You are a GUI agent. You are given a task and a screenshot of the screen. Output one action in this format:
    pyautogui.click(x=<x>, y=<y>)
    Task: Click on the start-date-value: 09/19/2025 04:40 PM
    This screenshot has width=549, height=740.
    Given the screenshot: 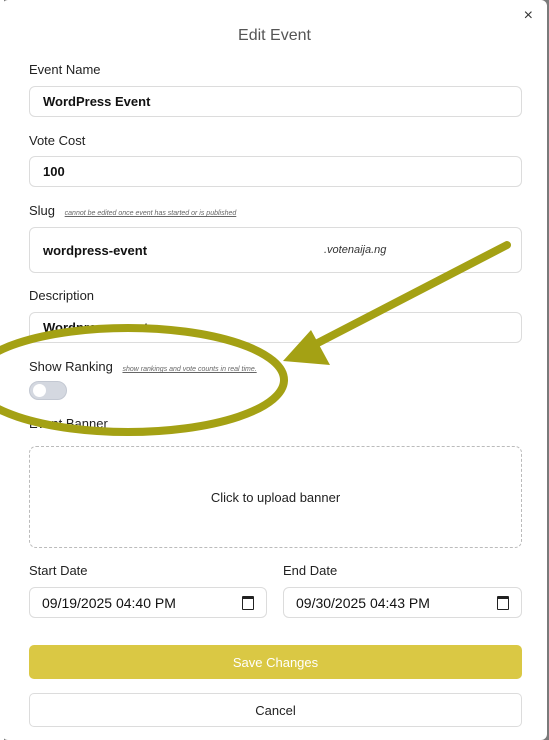 What is the action you would take?
    pyautogui.click(x=109, y=602)
    